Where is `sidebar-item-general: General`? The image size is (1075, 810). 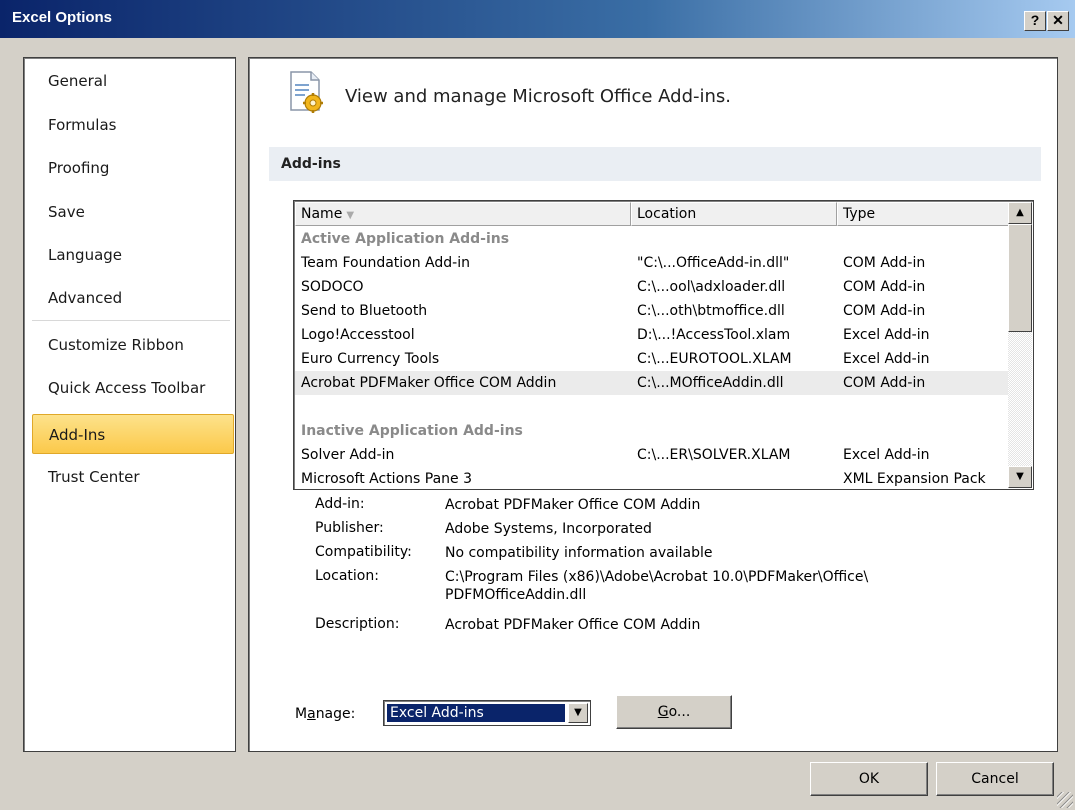
sidebar-item-general: General is located at coordinates (133, 81).